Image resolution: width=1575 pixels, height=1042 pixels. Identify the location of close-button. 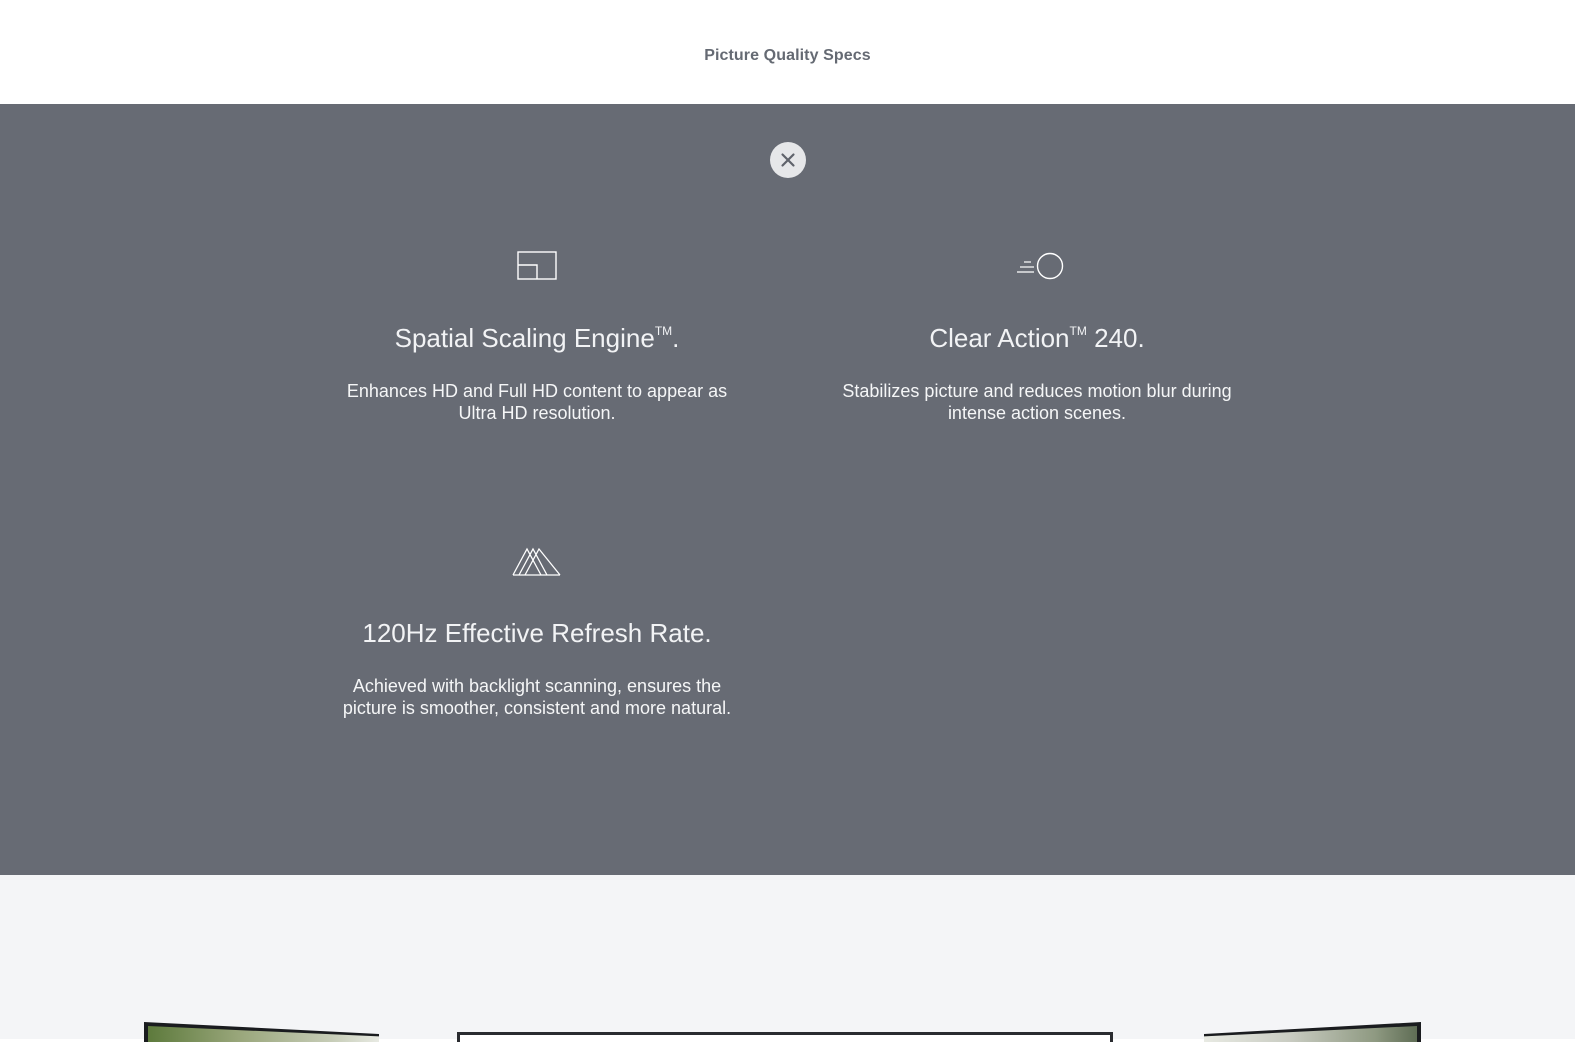
(788, 160).